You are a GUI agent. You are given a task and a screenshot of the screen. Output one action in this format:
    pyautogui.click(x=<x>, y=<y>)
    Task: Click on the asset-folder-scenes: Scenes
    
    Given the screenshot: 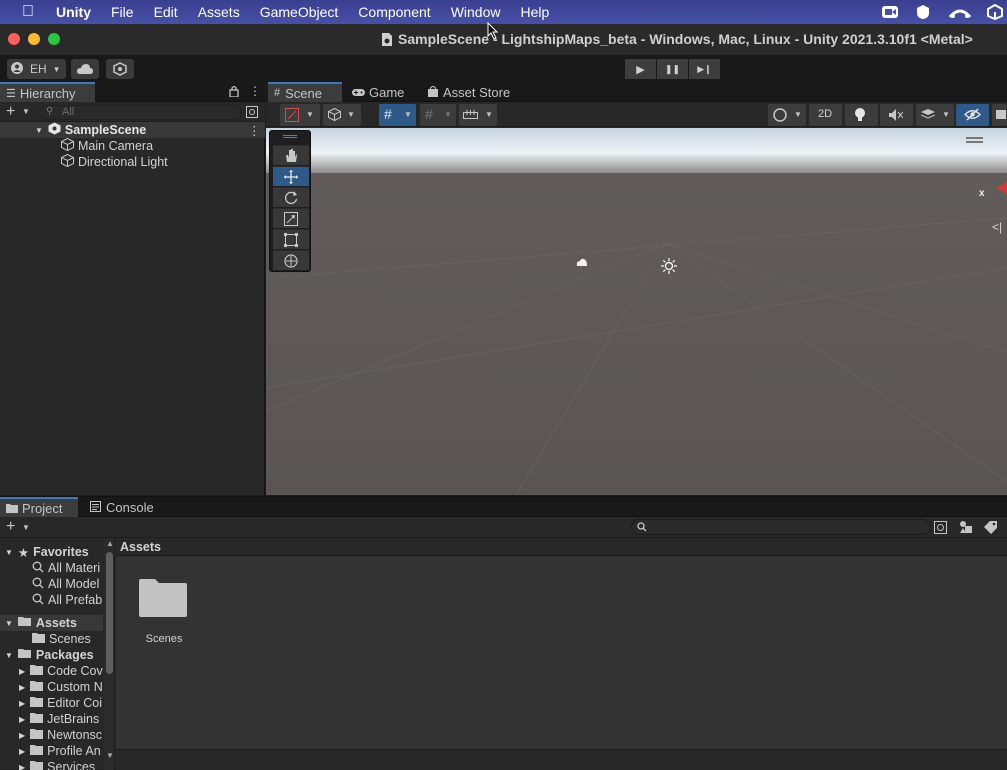 What is the action you would take?
    pyautogui.click(x=164, y=613)
    